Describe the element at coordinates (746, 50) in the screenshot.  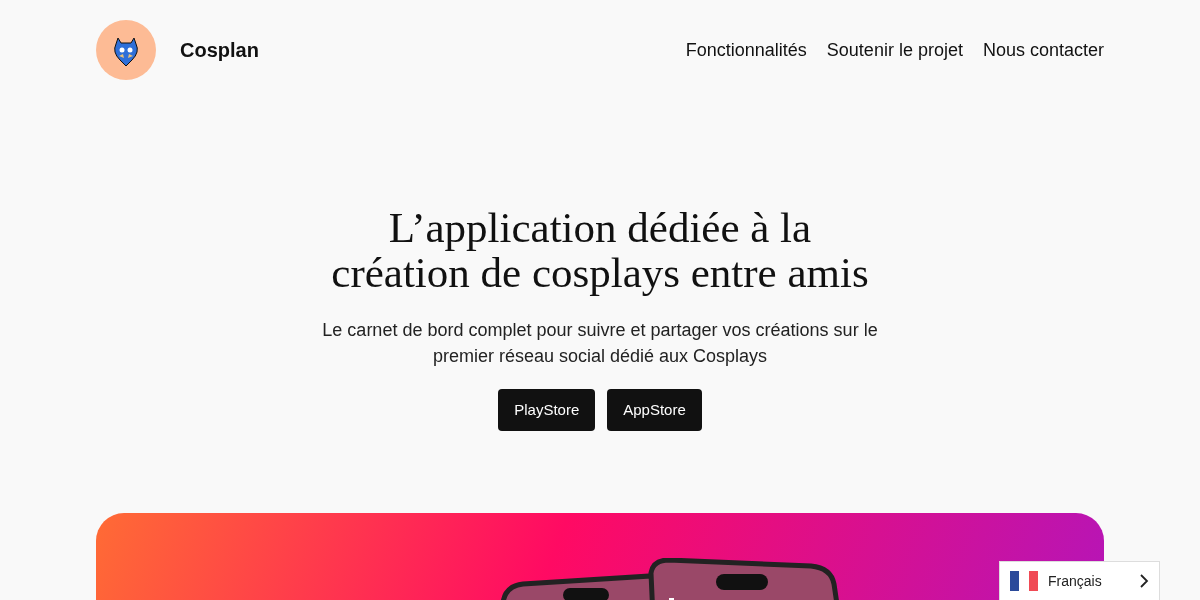
I see `nav-link: Fonctionnalités` at that location.